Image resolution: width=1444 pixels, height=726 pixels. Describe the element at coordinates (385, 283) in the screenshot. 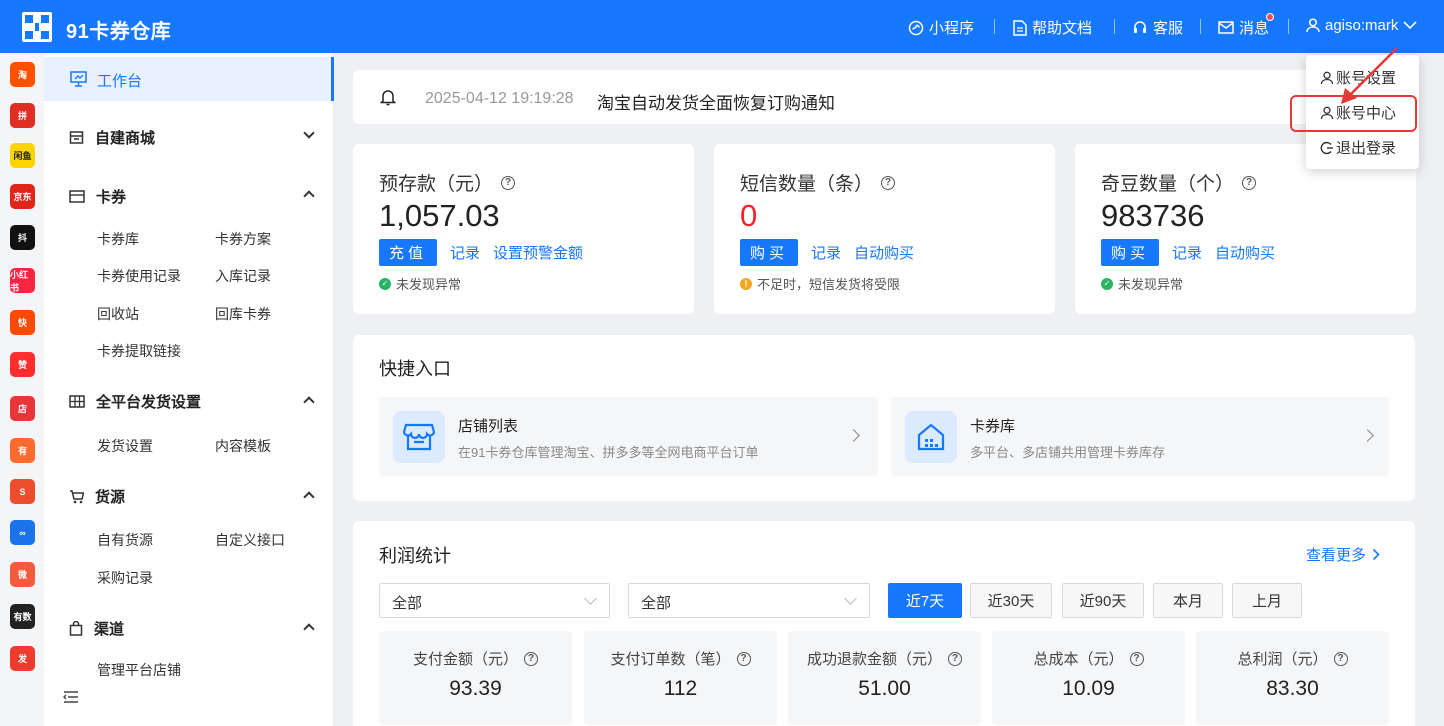

I see `check-circle-icon: ✓` at that location.